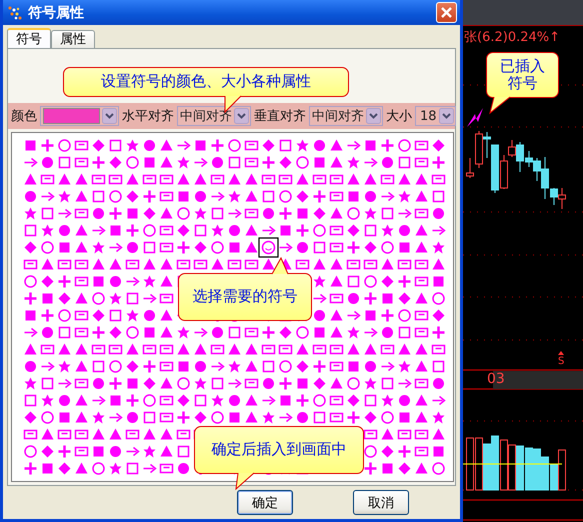 The width and height of the screenshot is (583, 522). Describe the element at coordinates (73, 39) in the screenshot. I see `tab: 属性` at that location.